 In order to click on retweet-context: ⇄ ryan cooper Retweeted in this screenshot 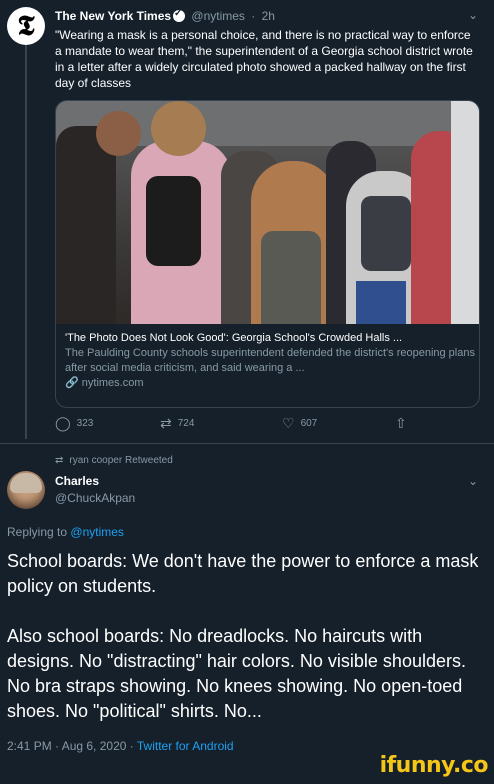, I will do `click(114, 460)`.